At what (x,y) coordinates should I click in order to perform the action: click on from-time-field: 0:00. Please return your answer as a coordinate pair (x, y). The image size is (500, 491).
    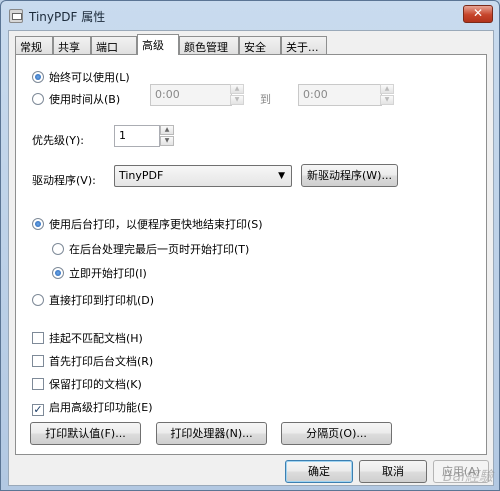
    Looking at the image, I should click on (191, 95).